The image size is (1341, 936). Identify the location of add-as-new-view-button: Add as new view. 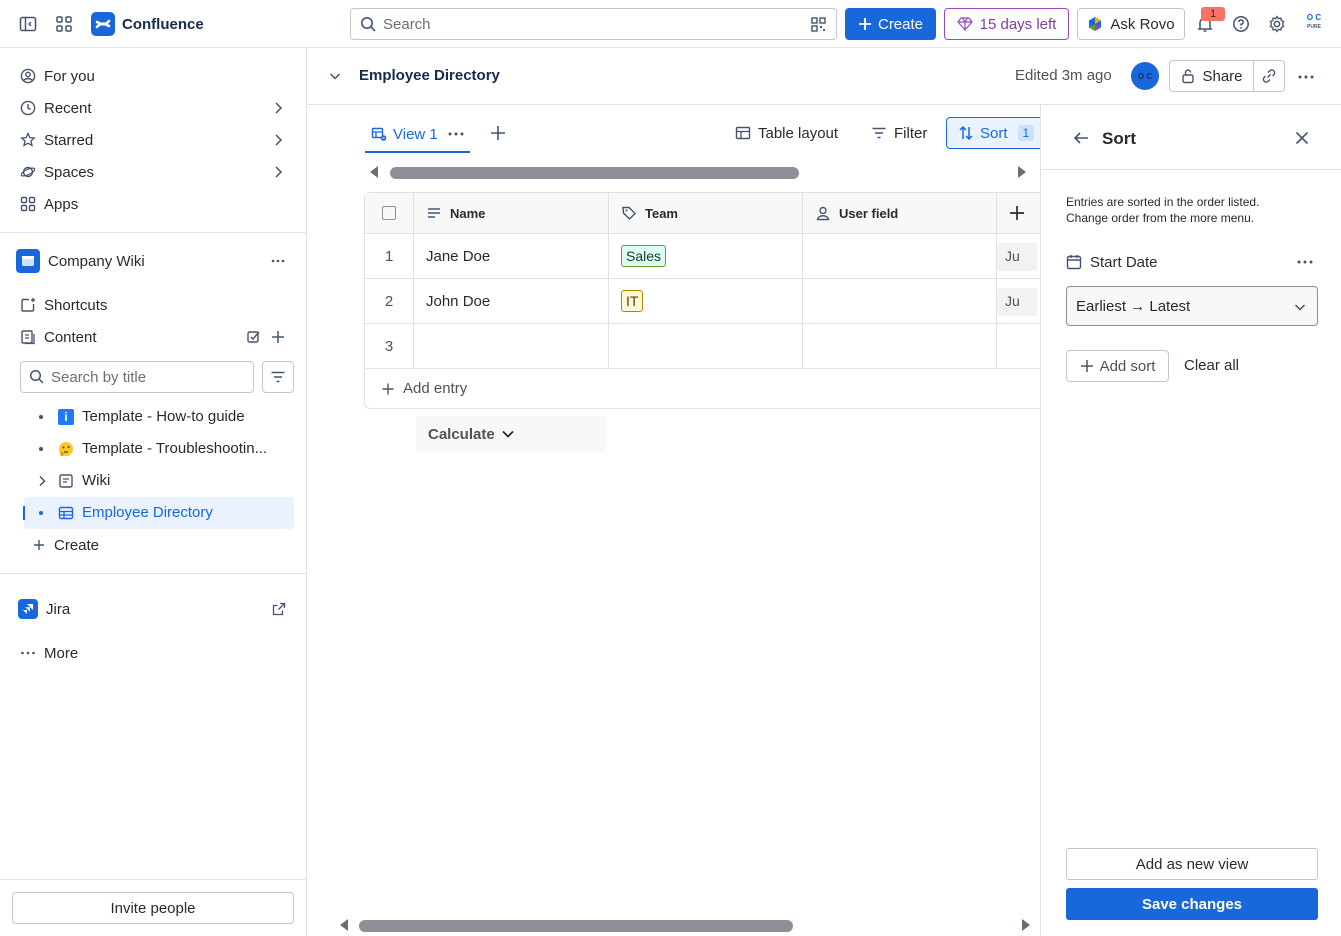
(1192, 864).